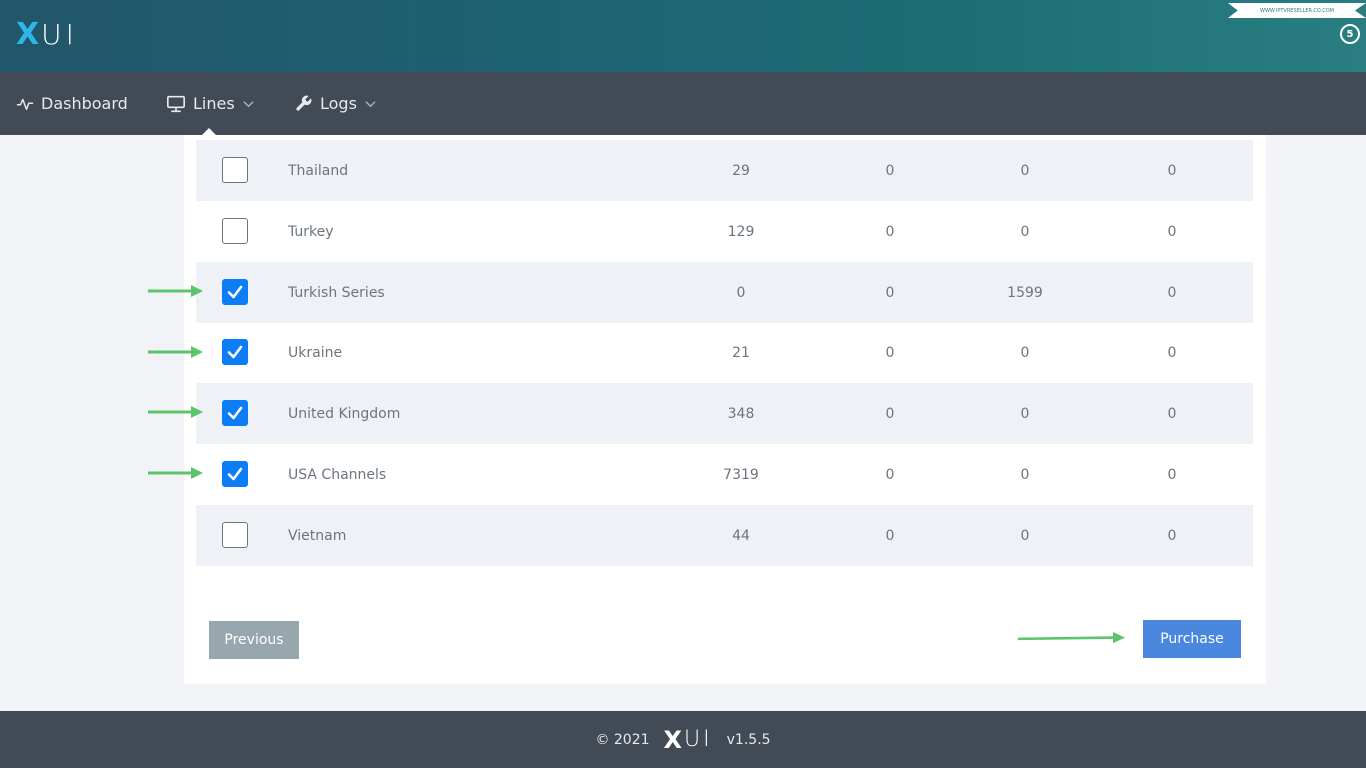 This screenshot has width=1366, height=768. I want to click on footer: © 2021 X UI v1.5.5, so click(683, 739).